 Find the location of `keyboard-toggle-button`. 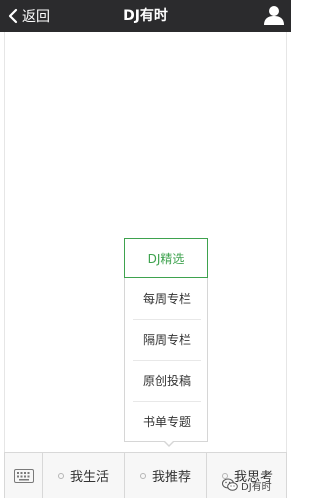

keyboard-toggle-button is located at coordinates (24, 475).